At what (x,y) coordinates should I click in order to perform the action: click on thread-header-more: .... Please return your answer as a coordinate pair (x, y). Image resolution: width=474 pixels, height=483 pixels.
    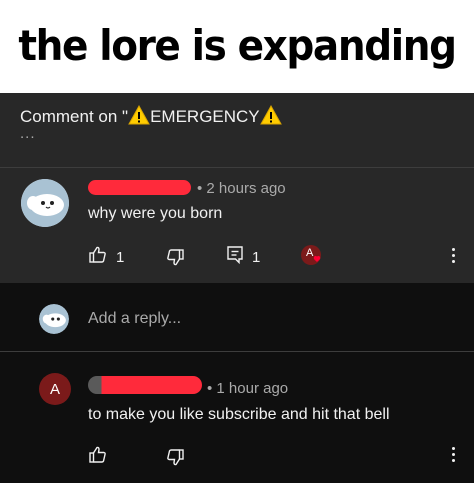
    Looking at the image, I should click on (28, 133).